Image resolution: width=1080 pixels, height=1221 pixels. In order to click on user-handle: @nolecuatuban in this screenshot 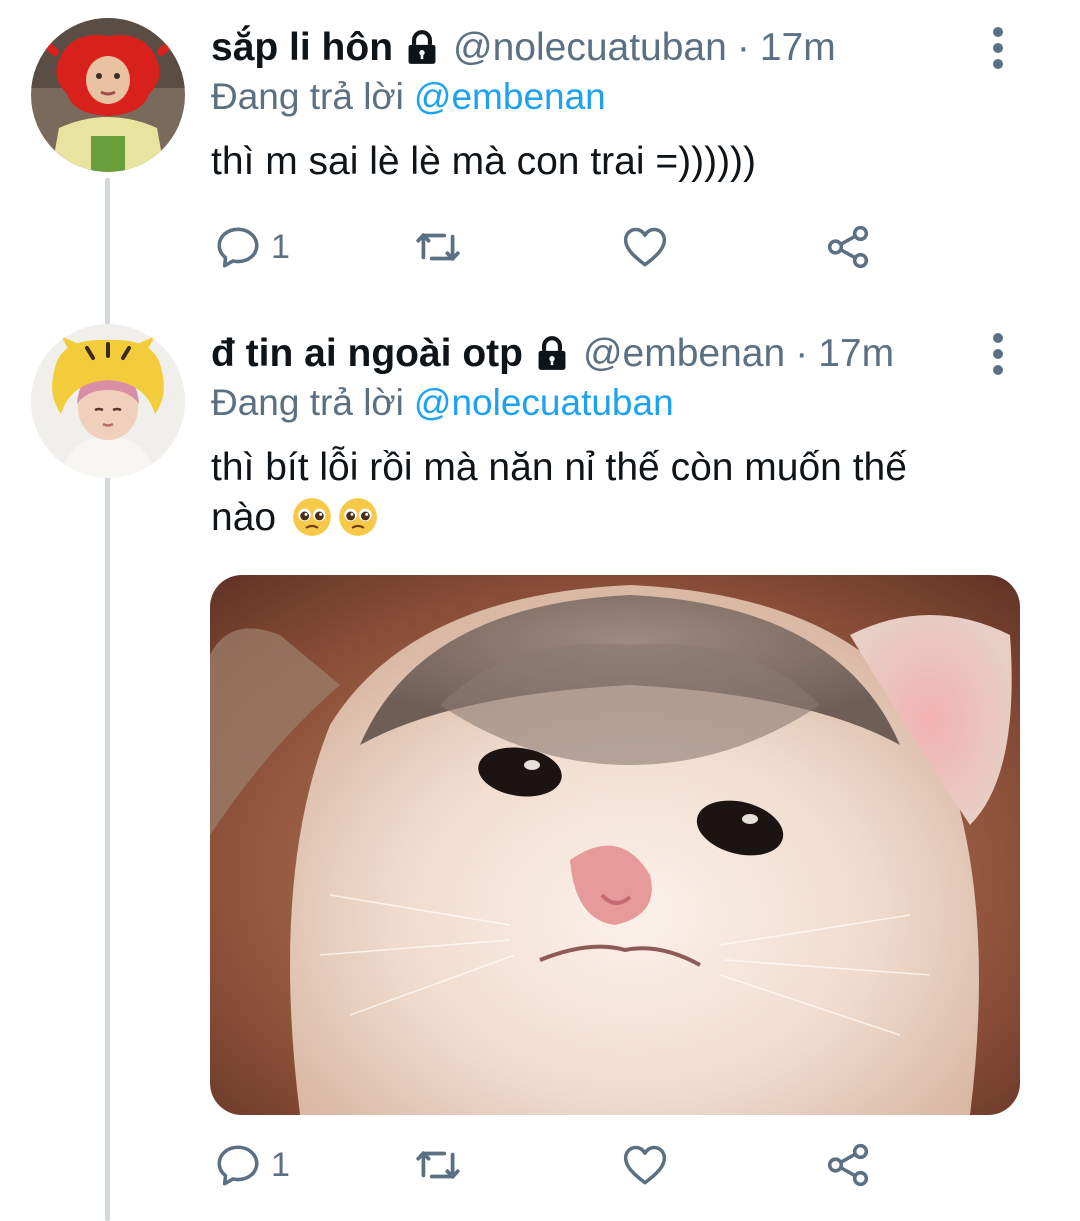, I will do `click(590, 48)`.